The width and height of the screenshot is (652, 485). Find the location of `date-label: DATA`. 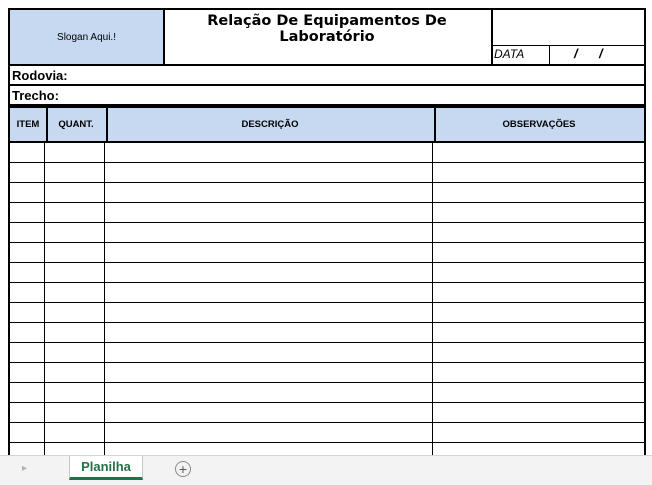

date-label: DATA is located at coordinates (509, 54).